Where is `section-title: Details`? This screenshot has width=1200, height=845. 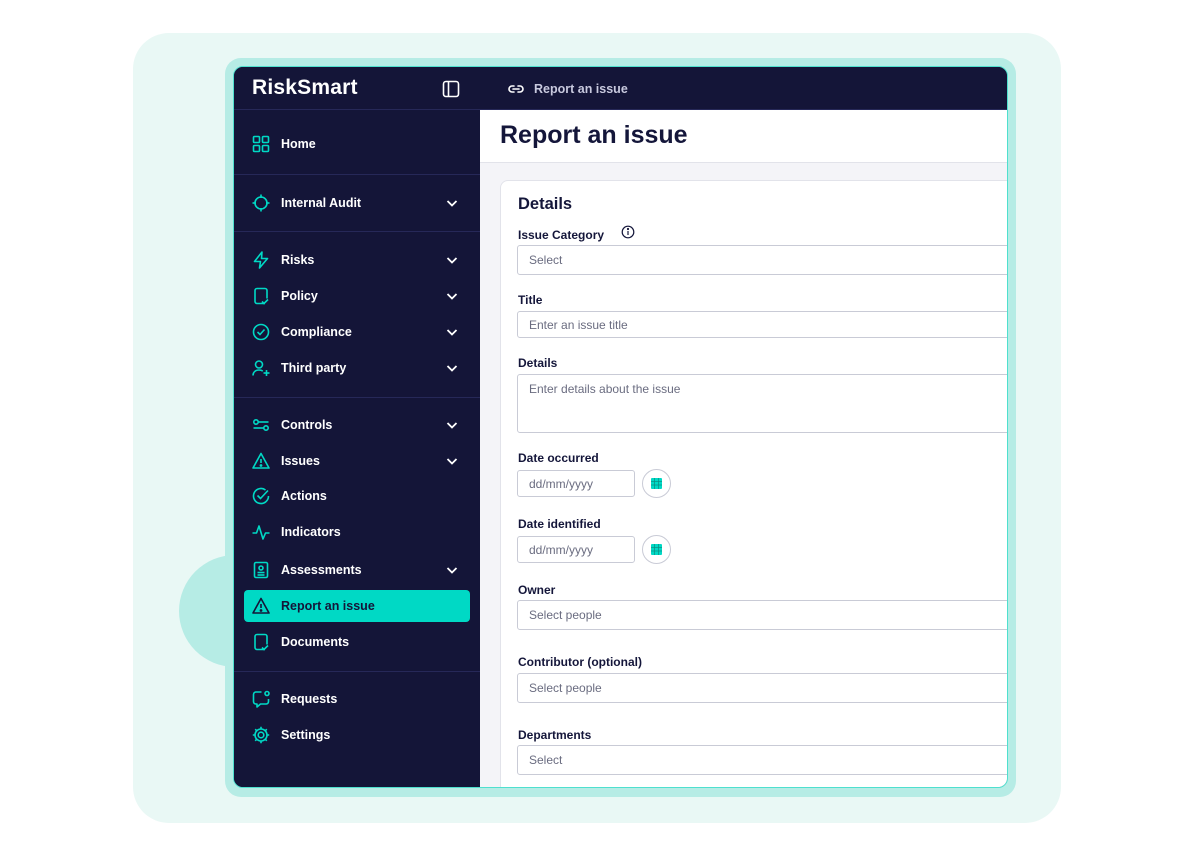
section-title: Details is located at coordinates (545, 204).